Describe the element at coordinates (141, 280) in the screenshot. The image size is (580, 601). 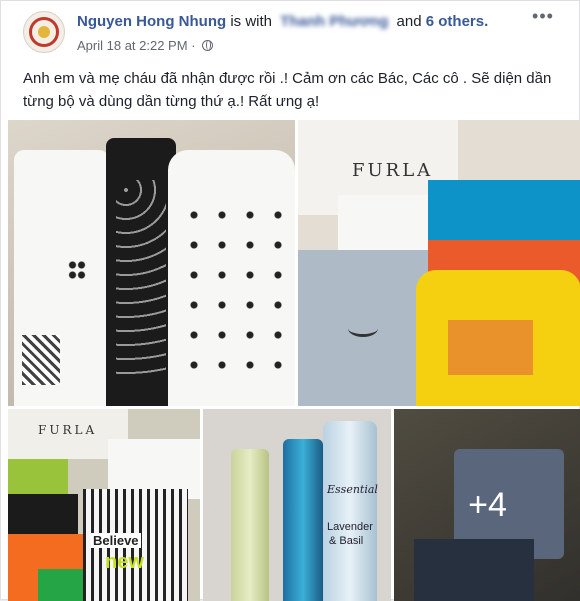
I see `animal-print` at that location.